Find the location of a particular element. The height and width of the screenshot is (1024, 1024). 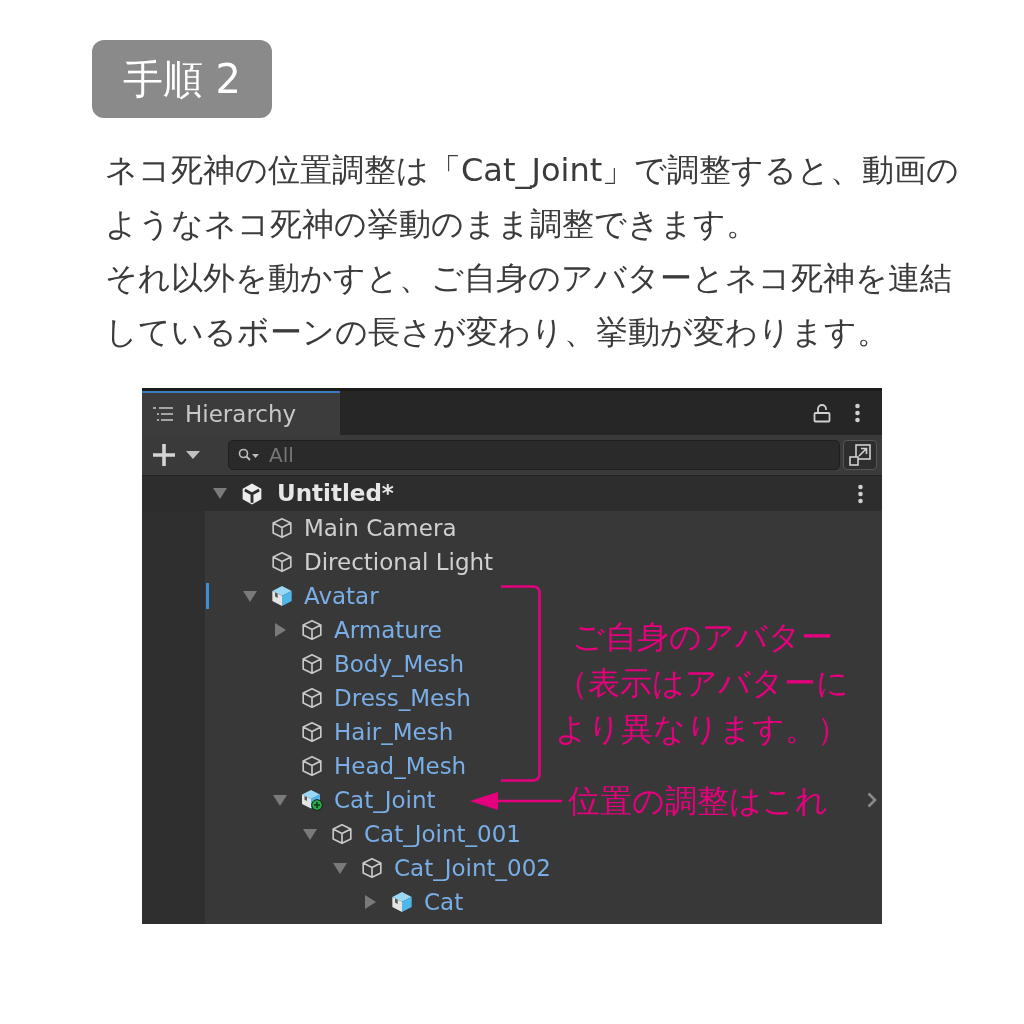

tree-item-label: Cat is located at coordinates (444, 902).